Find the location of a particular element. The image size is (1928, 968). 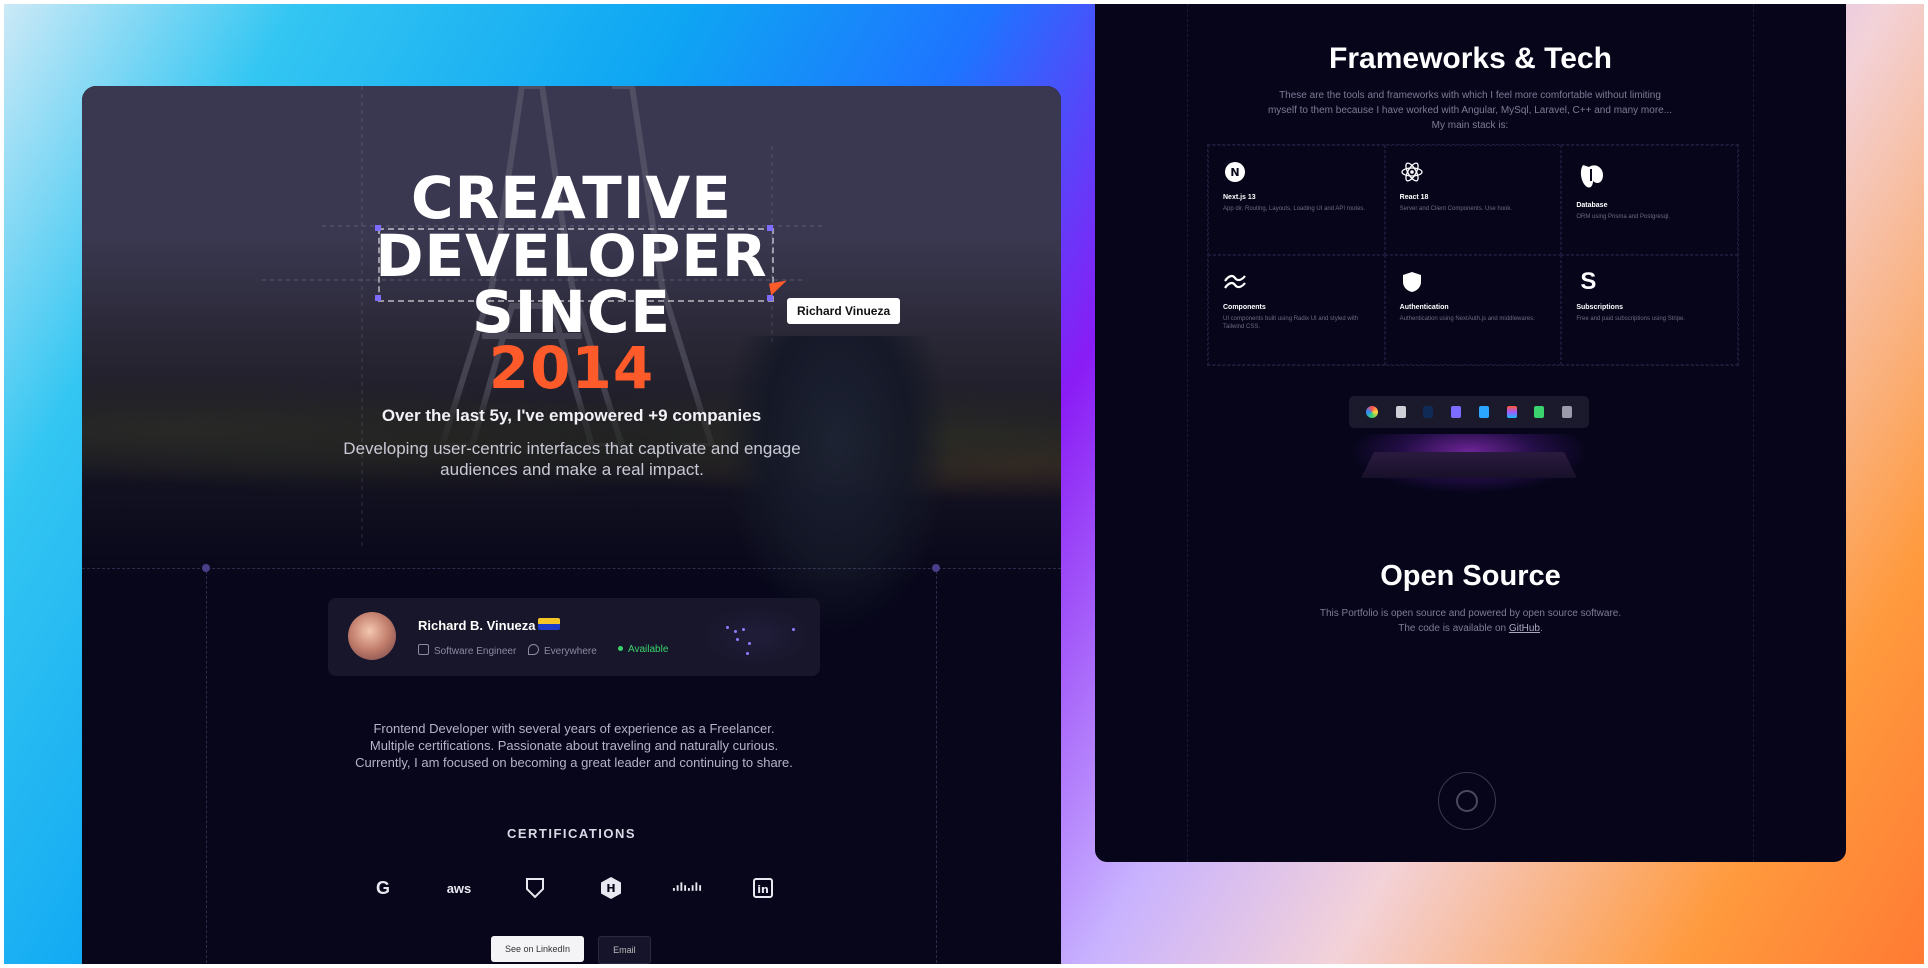

cisco-icon is located at coordinates (687, 888).